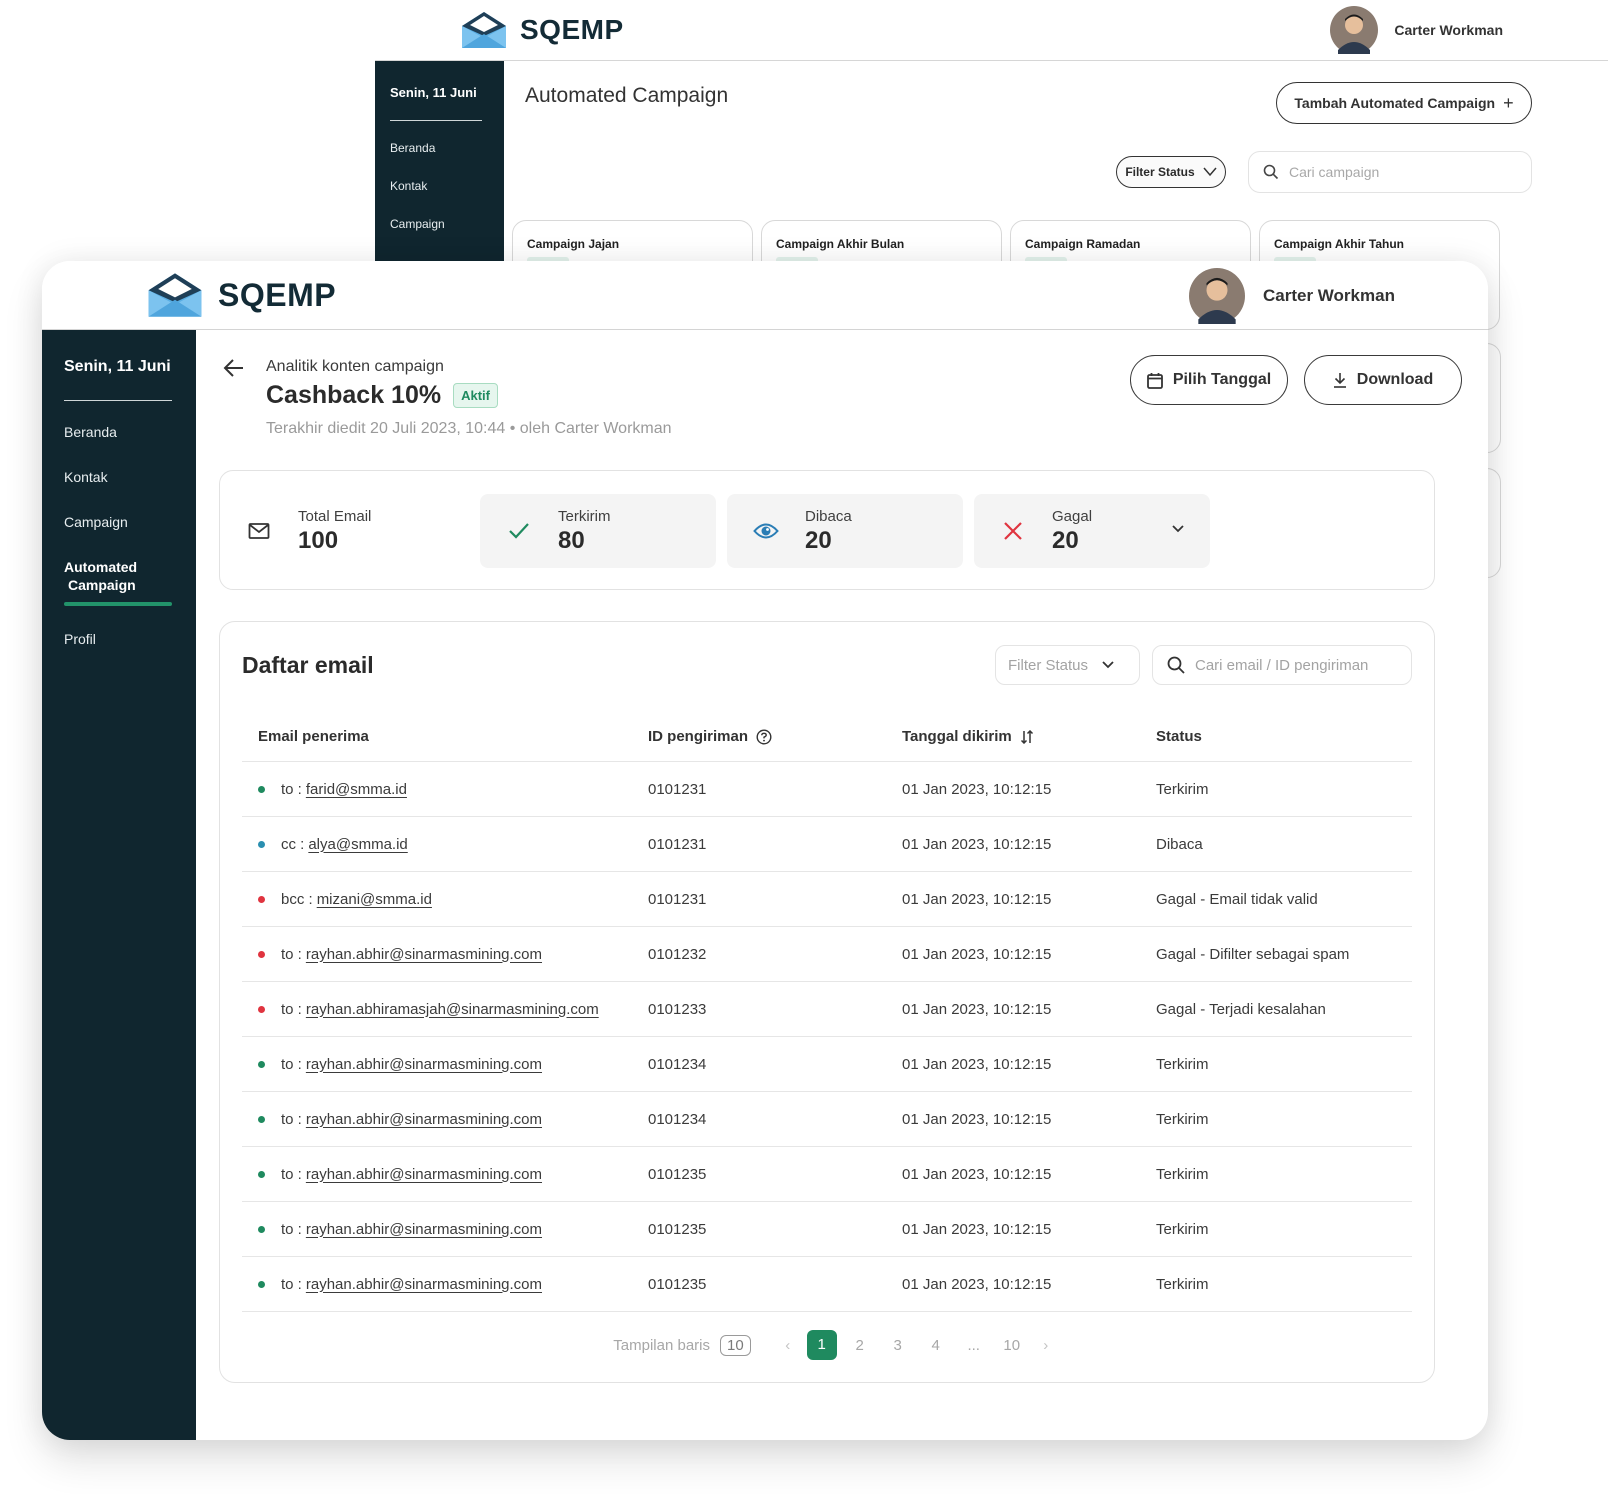 The height and width of the screenshot is (1494, 1608). I want to click on bg-logo: SQEMP, so click(542, 30).